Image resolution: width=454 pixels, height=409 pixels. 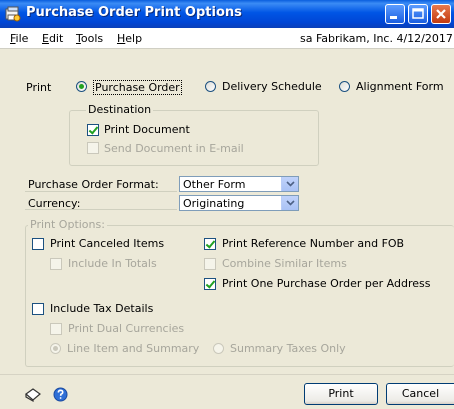 I want to click on menu-tools-label: ools, so click(x=92, y=38).